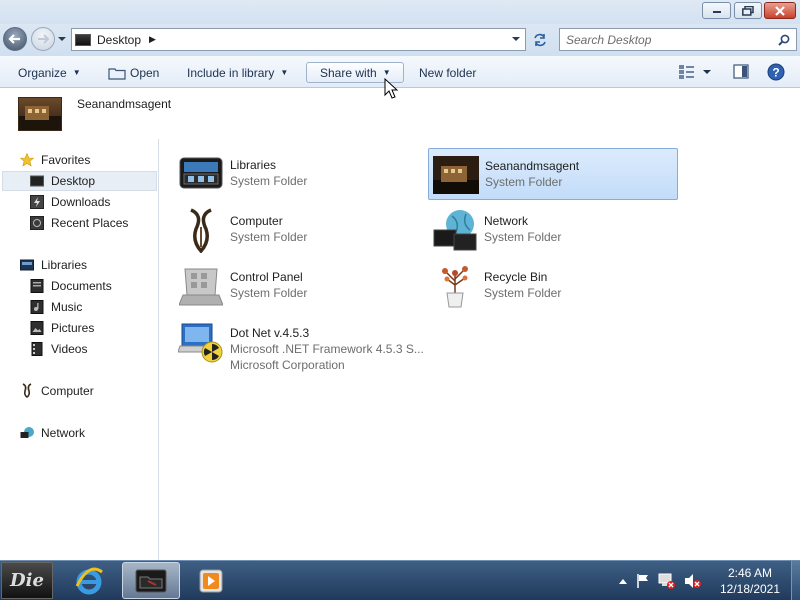  What do you see at coordinates (119, 40) in the screenshot?
I see `address-location: Desktop` at bounding box center [119, 40].